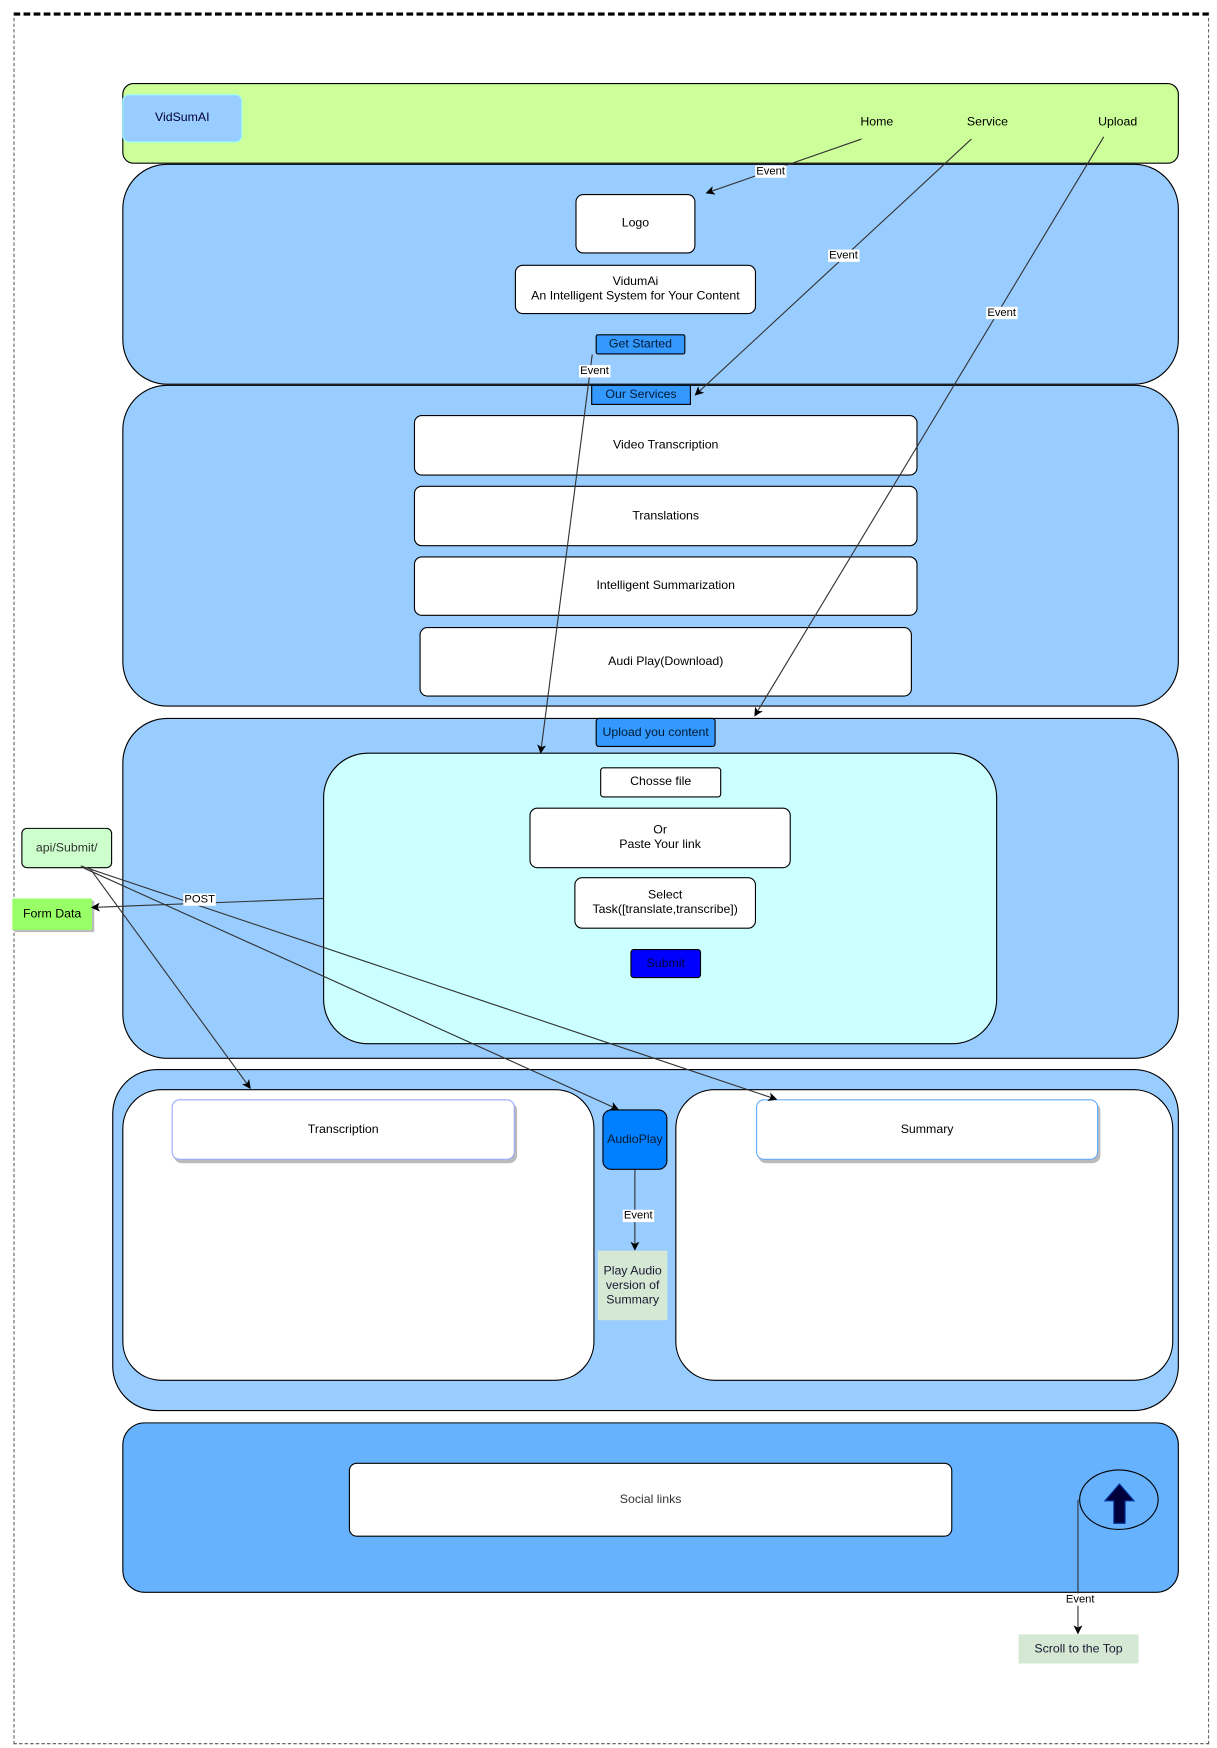 The height and width of the screenshot is (1748, 1217). Describe the element at coordinates (833, 267) in the screenshot. I see `edge-service` at that location.